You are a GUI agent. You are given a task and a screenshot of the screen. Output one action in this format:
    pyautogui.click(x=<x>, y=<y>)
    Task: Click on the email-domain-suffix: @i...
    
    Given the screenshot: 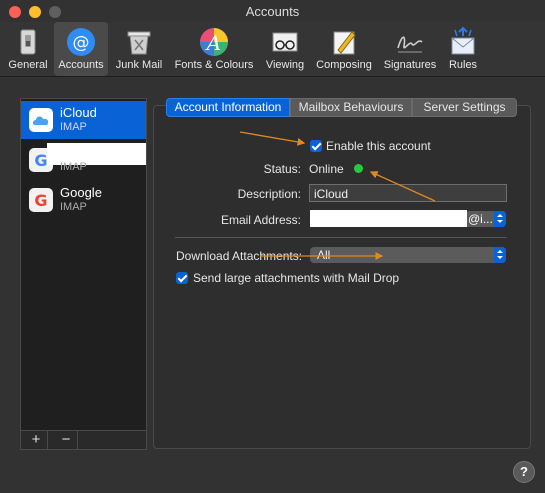 What is the action you would take?
    pyautogui.click(x=480, y=219)
    